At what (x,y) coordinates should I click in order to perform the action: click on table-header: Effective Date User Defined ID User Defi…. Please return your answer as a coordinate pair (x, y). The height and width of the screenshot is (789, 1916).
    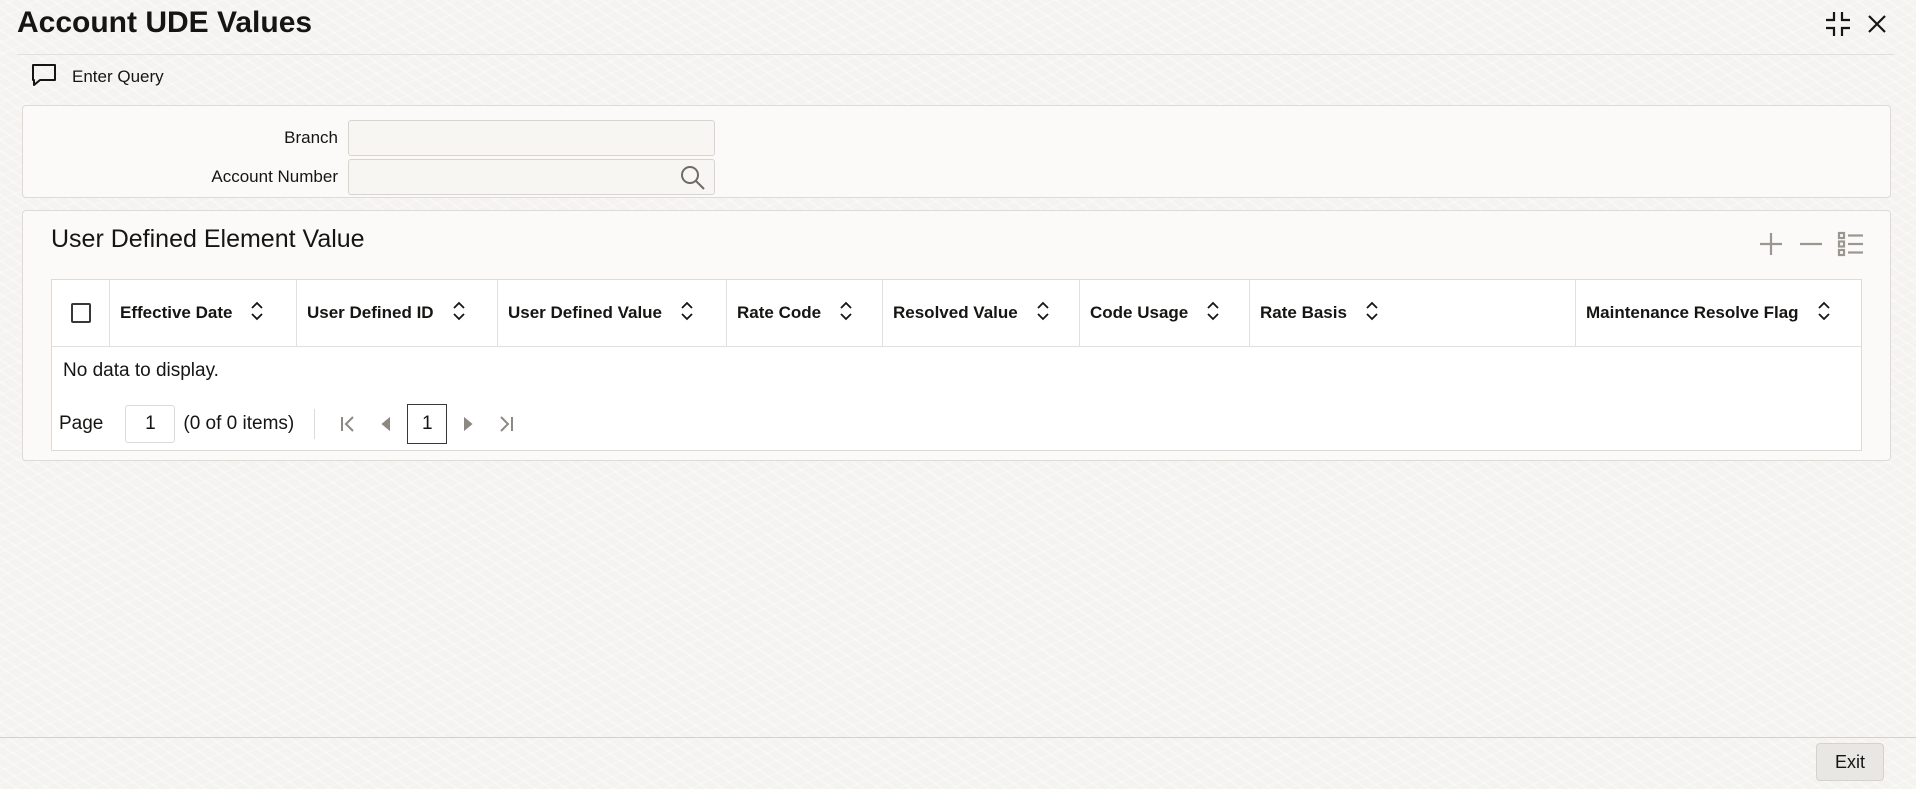
    Looking at the image, I should click on (956, 313).